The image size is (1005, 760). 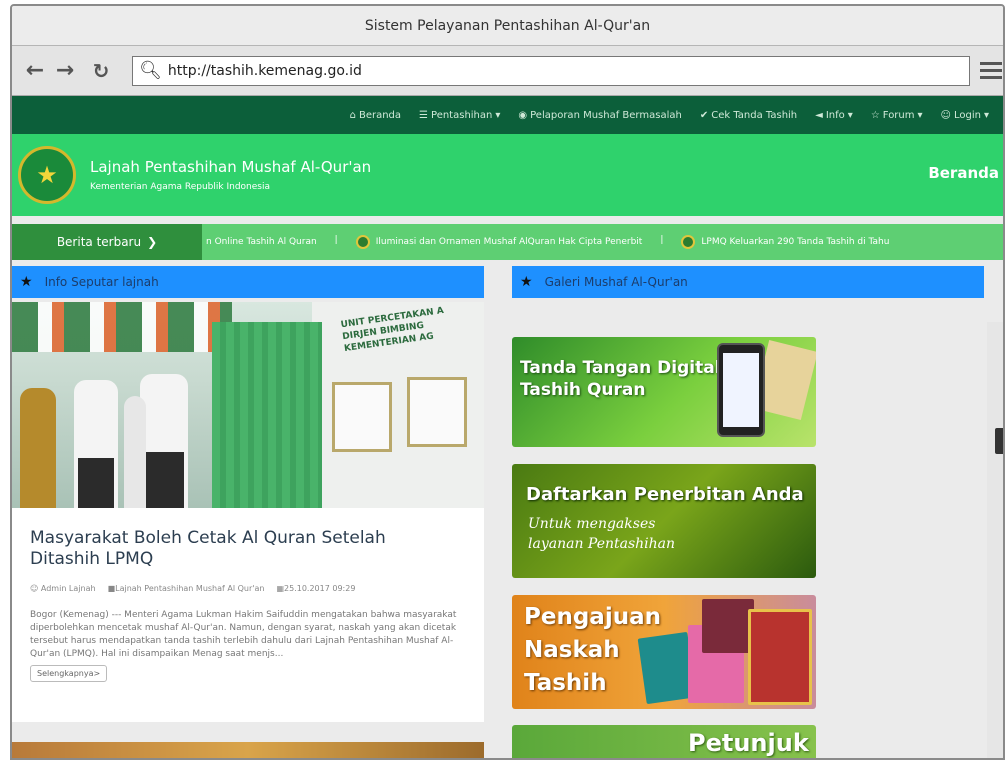 I want to click on forum-icon: ☆, so click(x=875, y=115).